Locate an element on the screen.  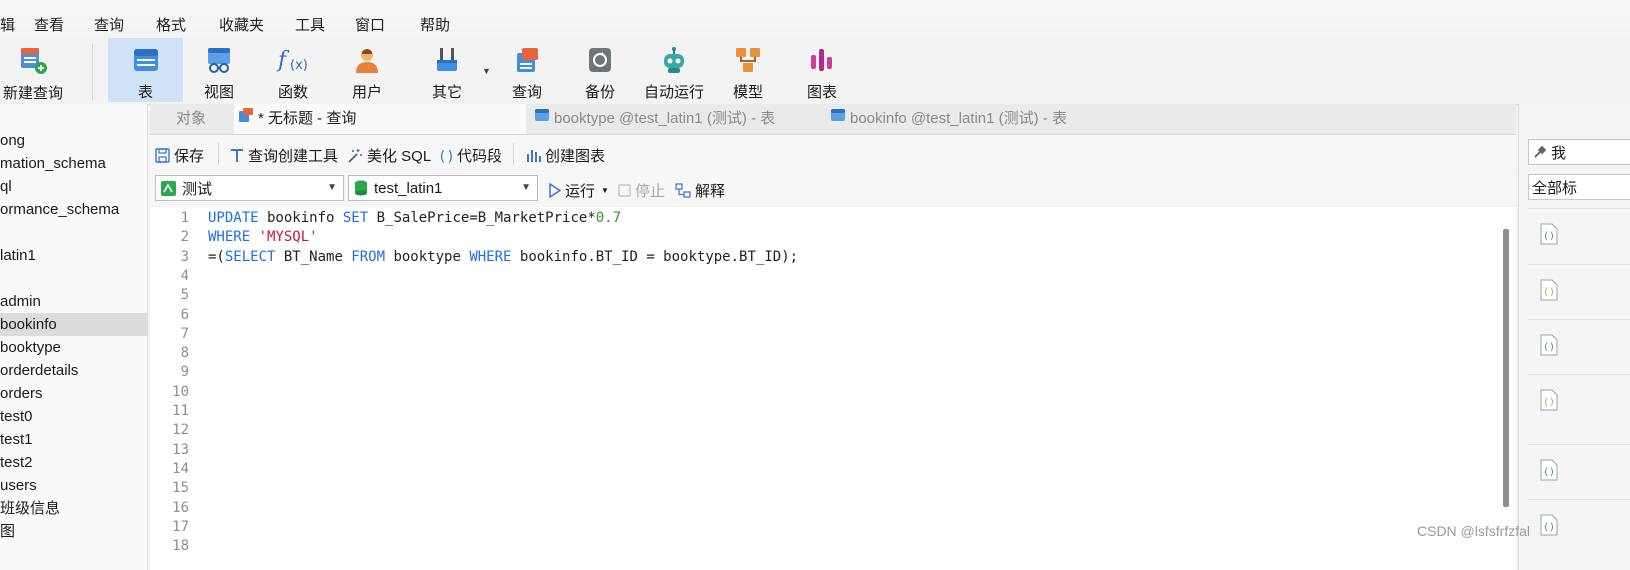
connection-select: 测试 ▼ is located at coordinates (249, 188).